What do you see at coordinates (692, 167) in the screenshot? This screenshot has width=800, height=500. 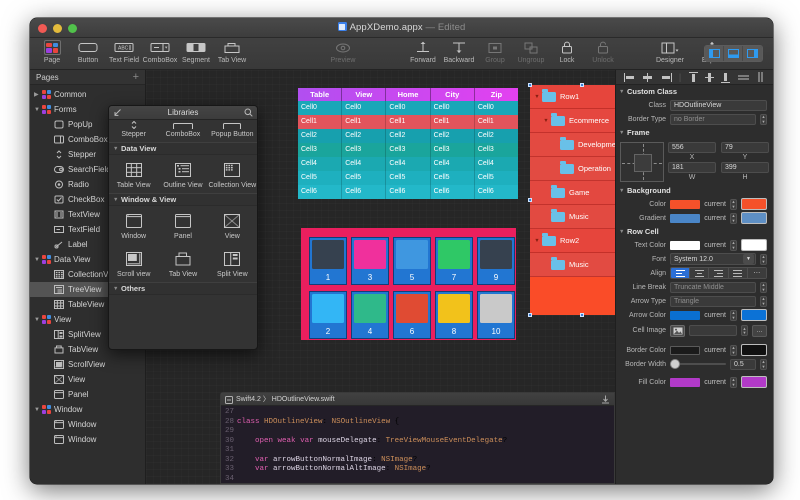 I see `frame-w-input: 181` at bounding box center [692, 167].